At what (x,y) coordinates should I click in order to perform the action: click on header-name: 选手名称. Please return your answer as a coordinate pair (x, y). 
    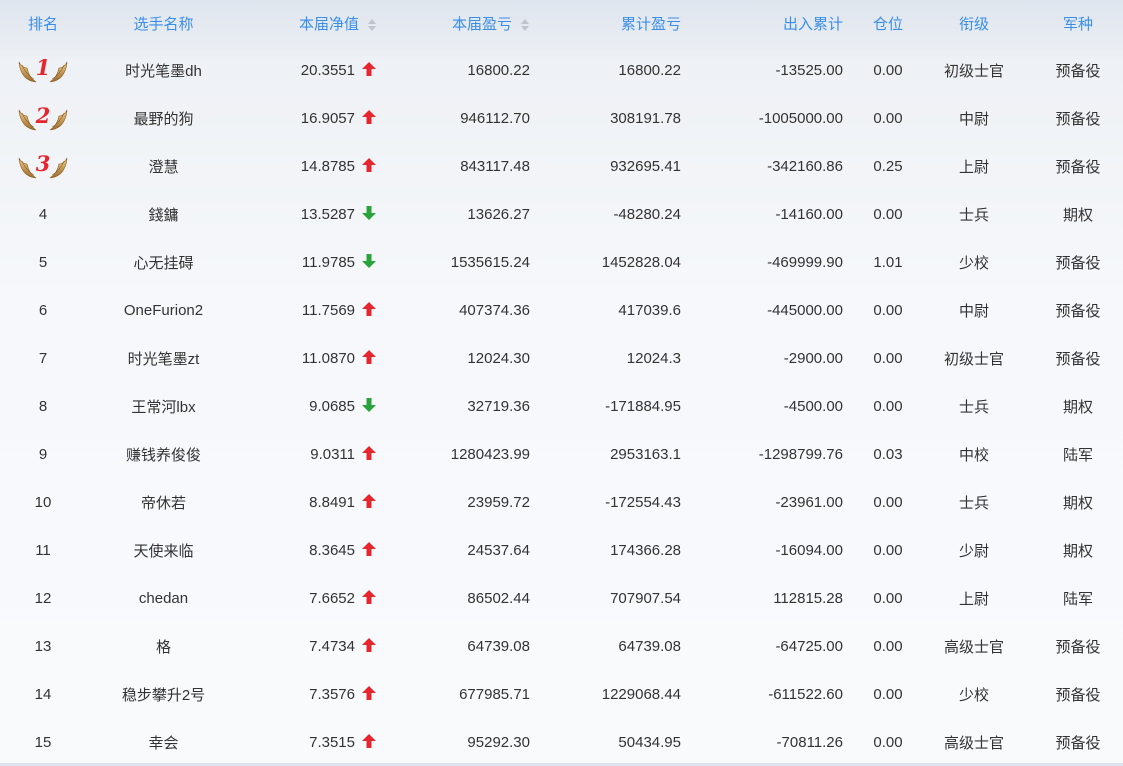
    Looking at the image, I should click on (163, 23).